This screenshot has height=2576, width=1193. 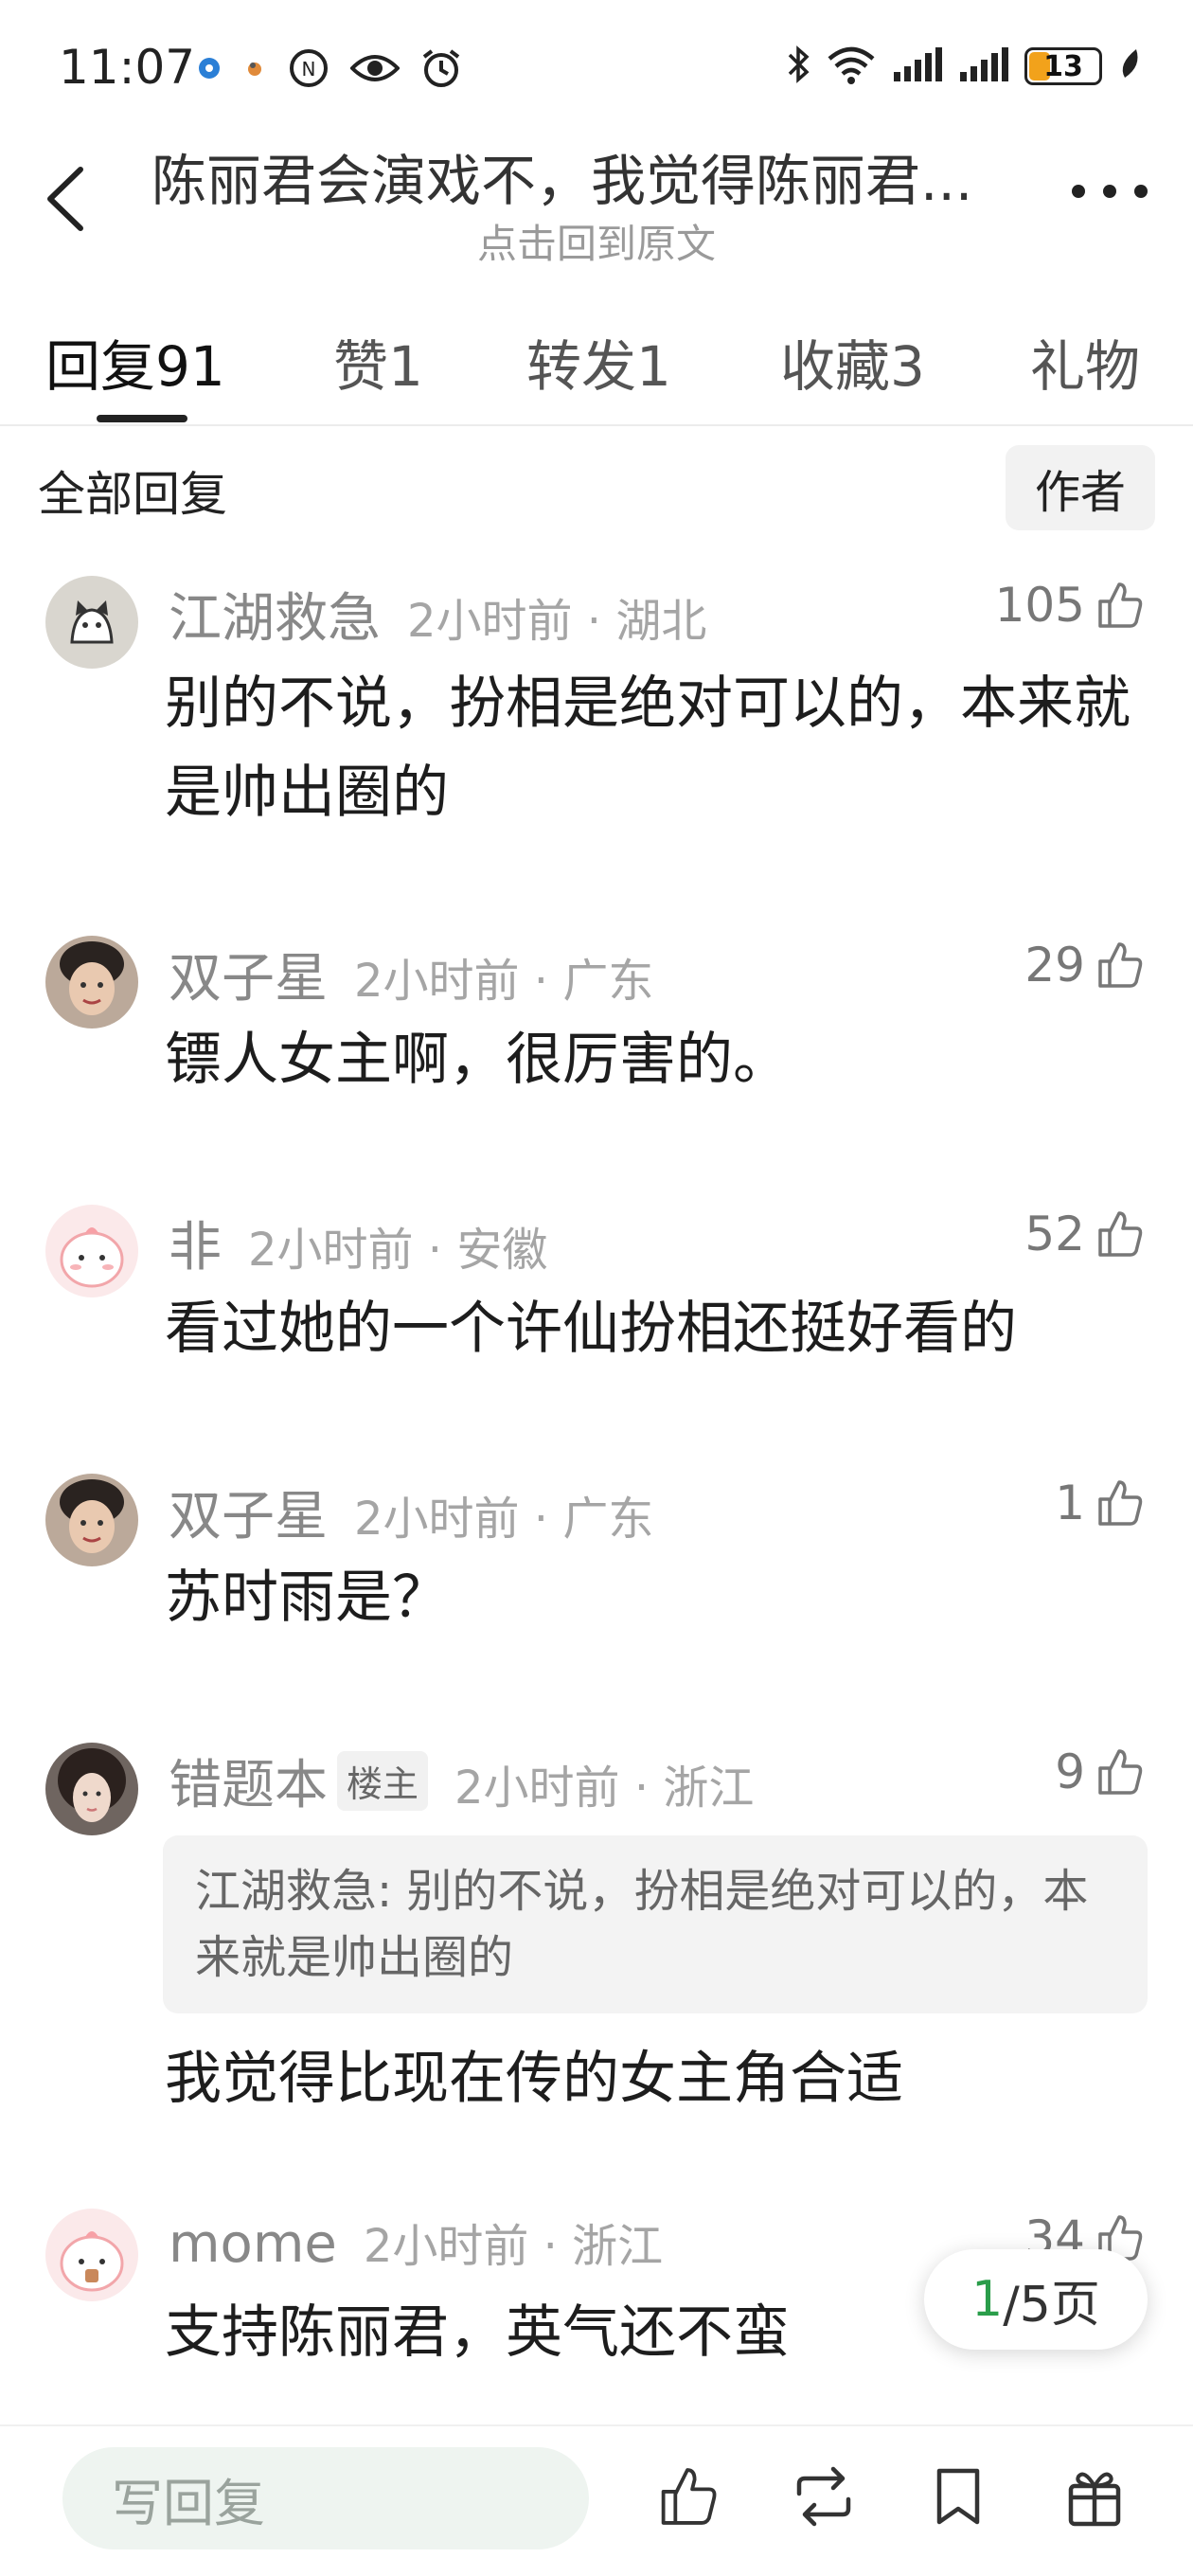 I want to click on like-button, so click(x=687, y=2496).